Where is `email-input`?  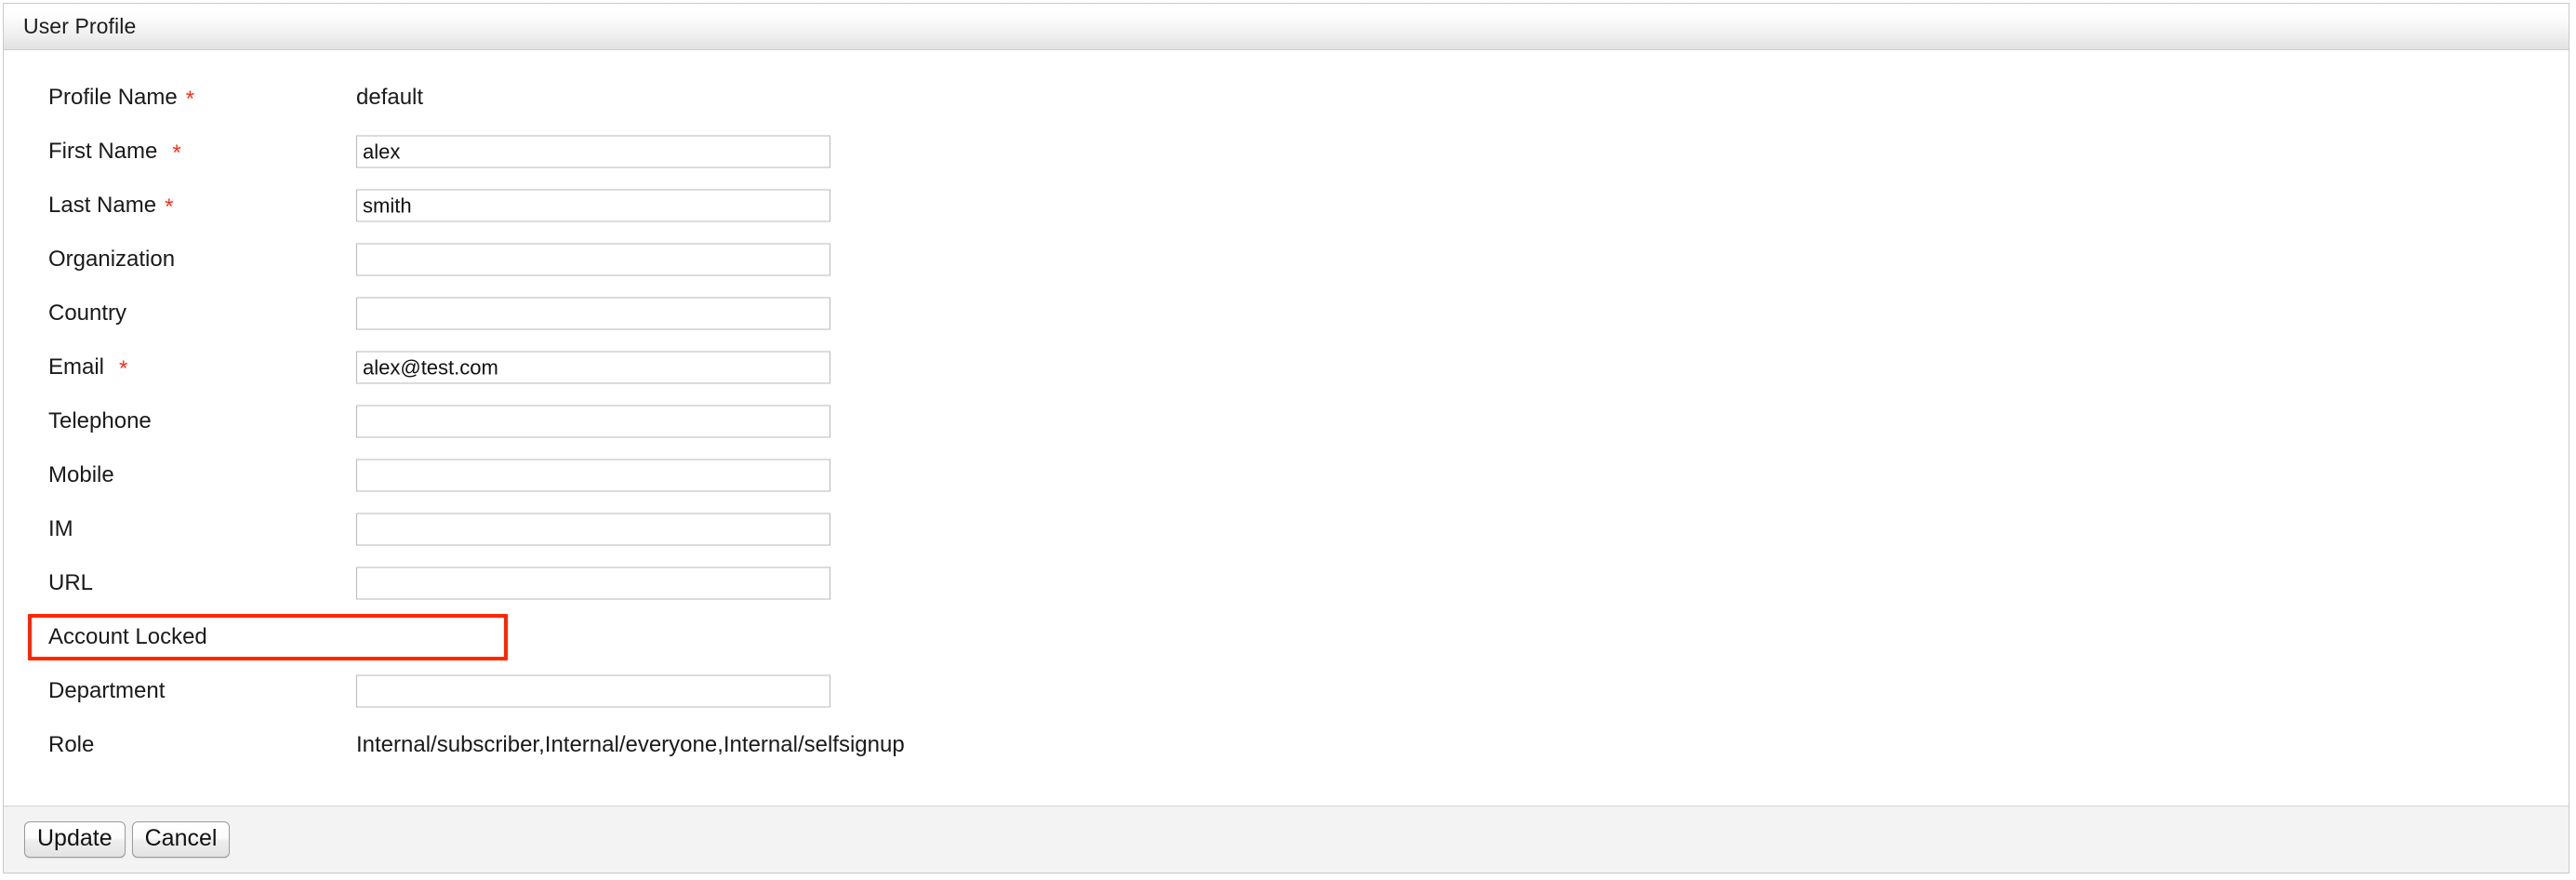 email-input is located at coordinates (593, 367).